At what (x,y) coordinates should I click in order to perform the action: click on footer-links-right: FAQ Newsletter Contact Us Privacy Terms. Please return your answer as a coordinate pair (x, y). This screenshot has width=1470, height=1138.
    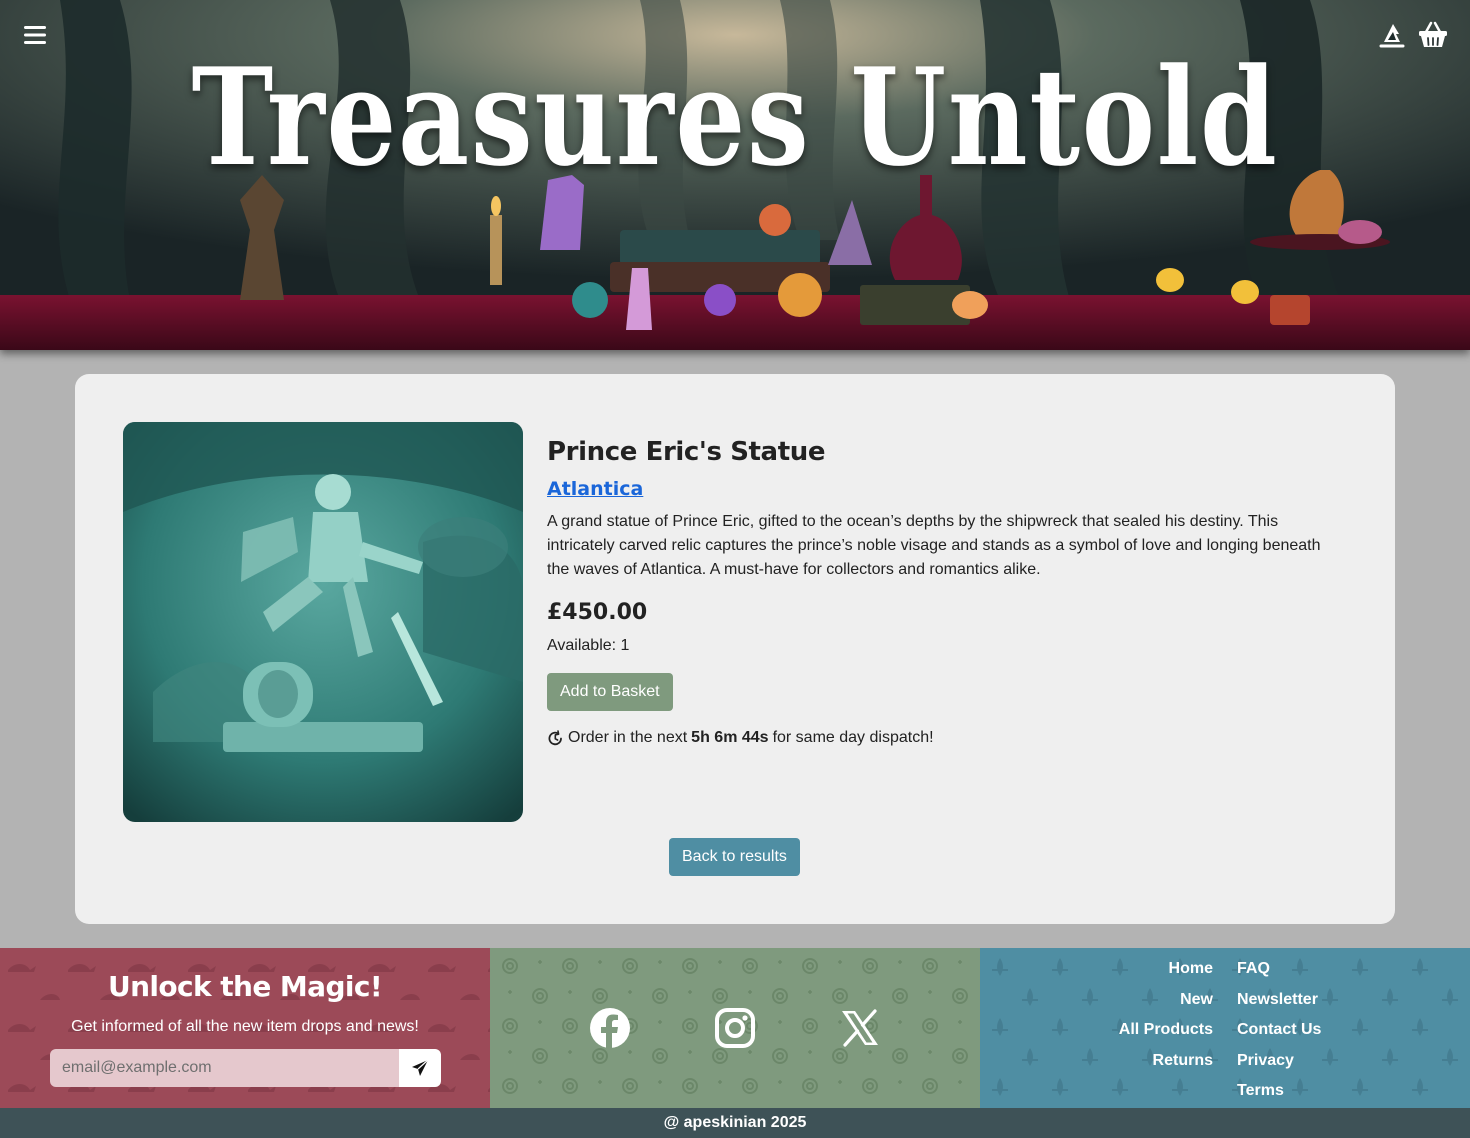
    Looking at the image, I should click on (1337, 1030).